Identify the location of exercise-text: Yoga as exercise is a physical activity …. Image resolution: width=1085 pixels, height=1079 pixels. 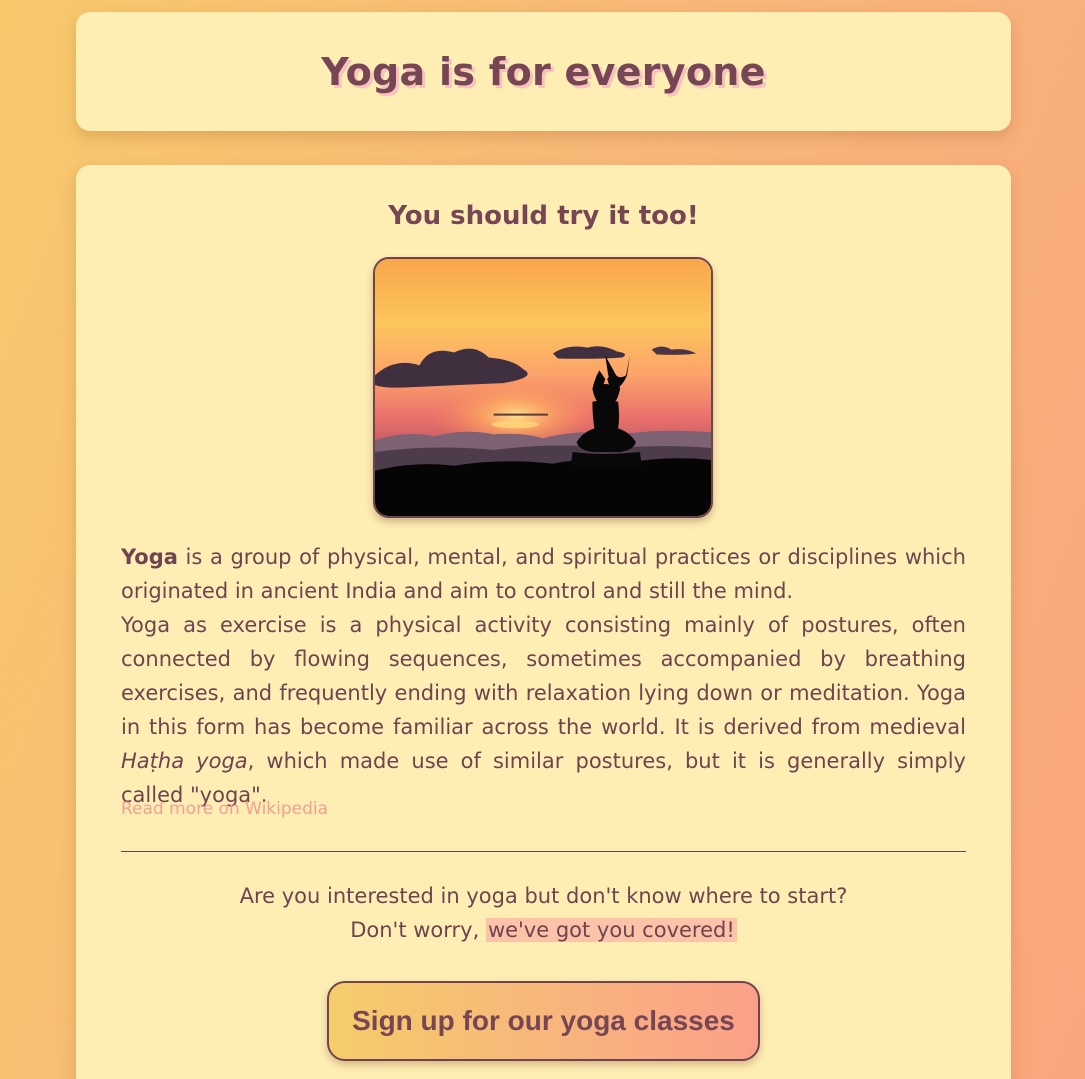
(543, 676).